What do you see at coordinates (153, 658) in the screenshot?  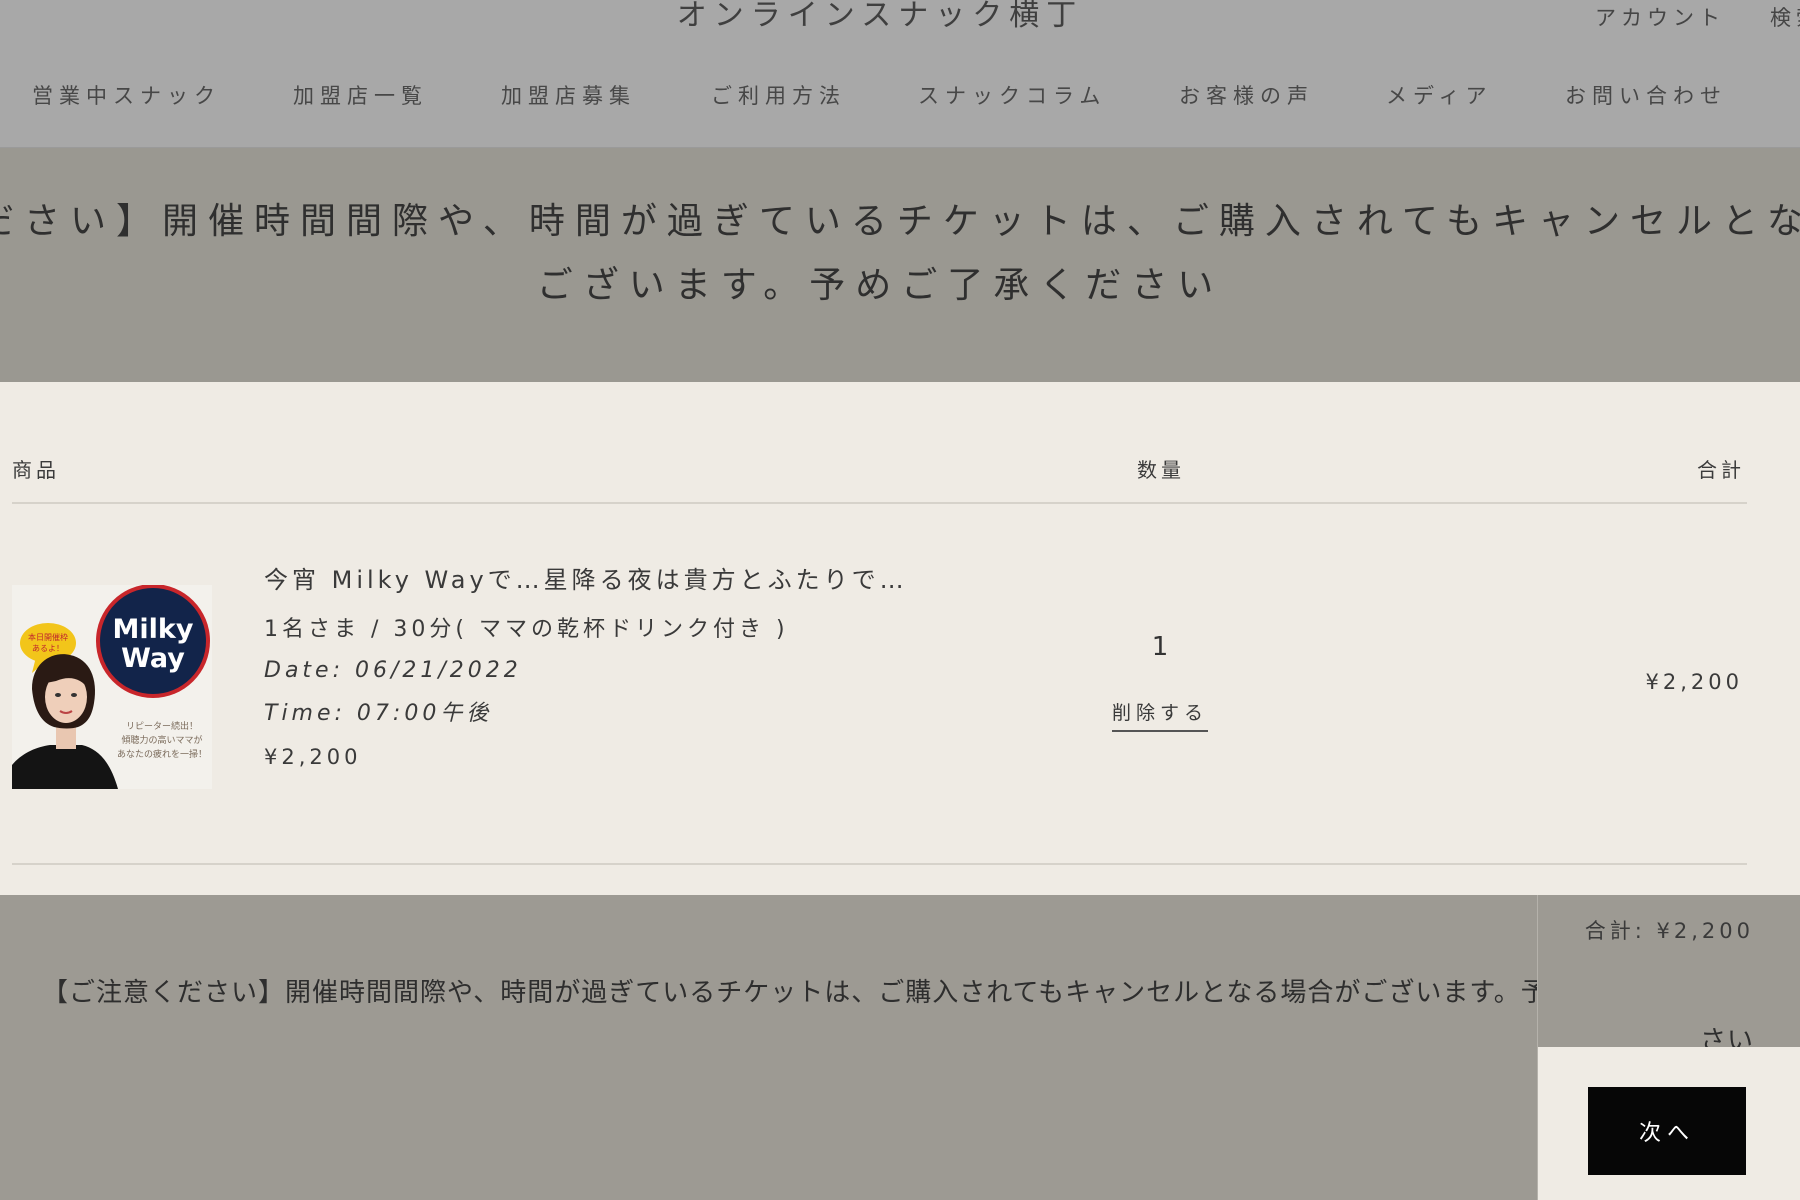 I see `thumb-logo-line2: Way` at bounding box center [153, 658].